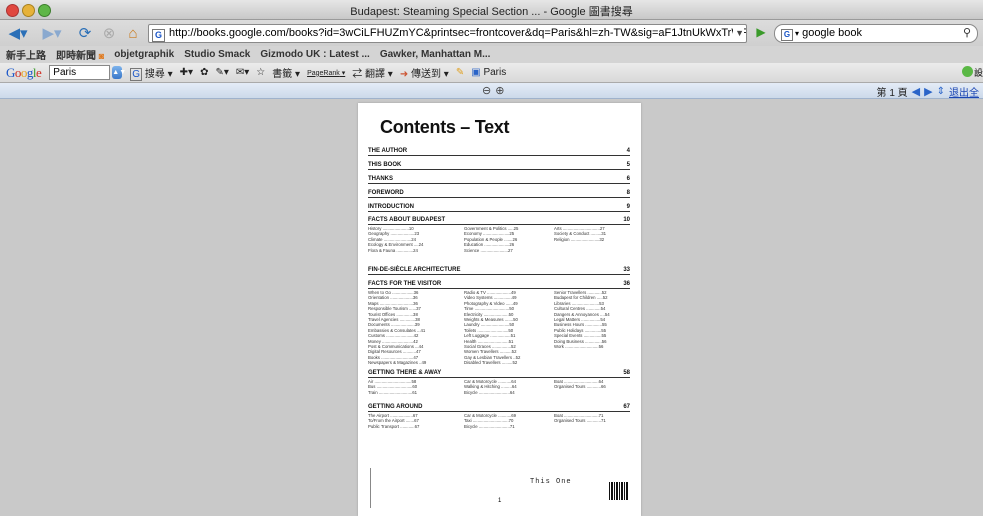  I want to click on viewer-toolbar: ⊖⊕ 第 1 頁 ◀ ▶ ⇕ 退出全, so click(491, 91).